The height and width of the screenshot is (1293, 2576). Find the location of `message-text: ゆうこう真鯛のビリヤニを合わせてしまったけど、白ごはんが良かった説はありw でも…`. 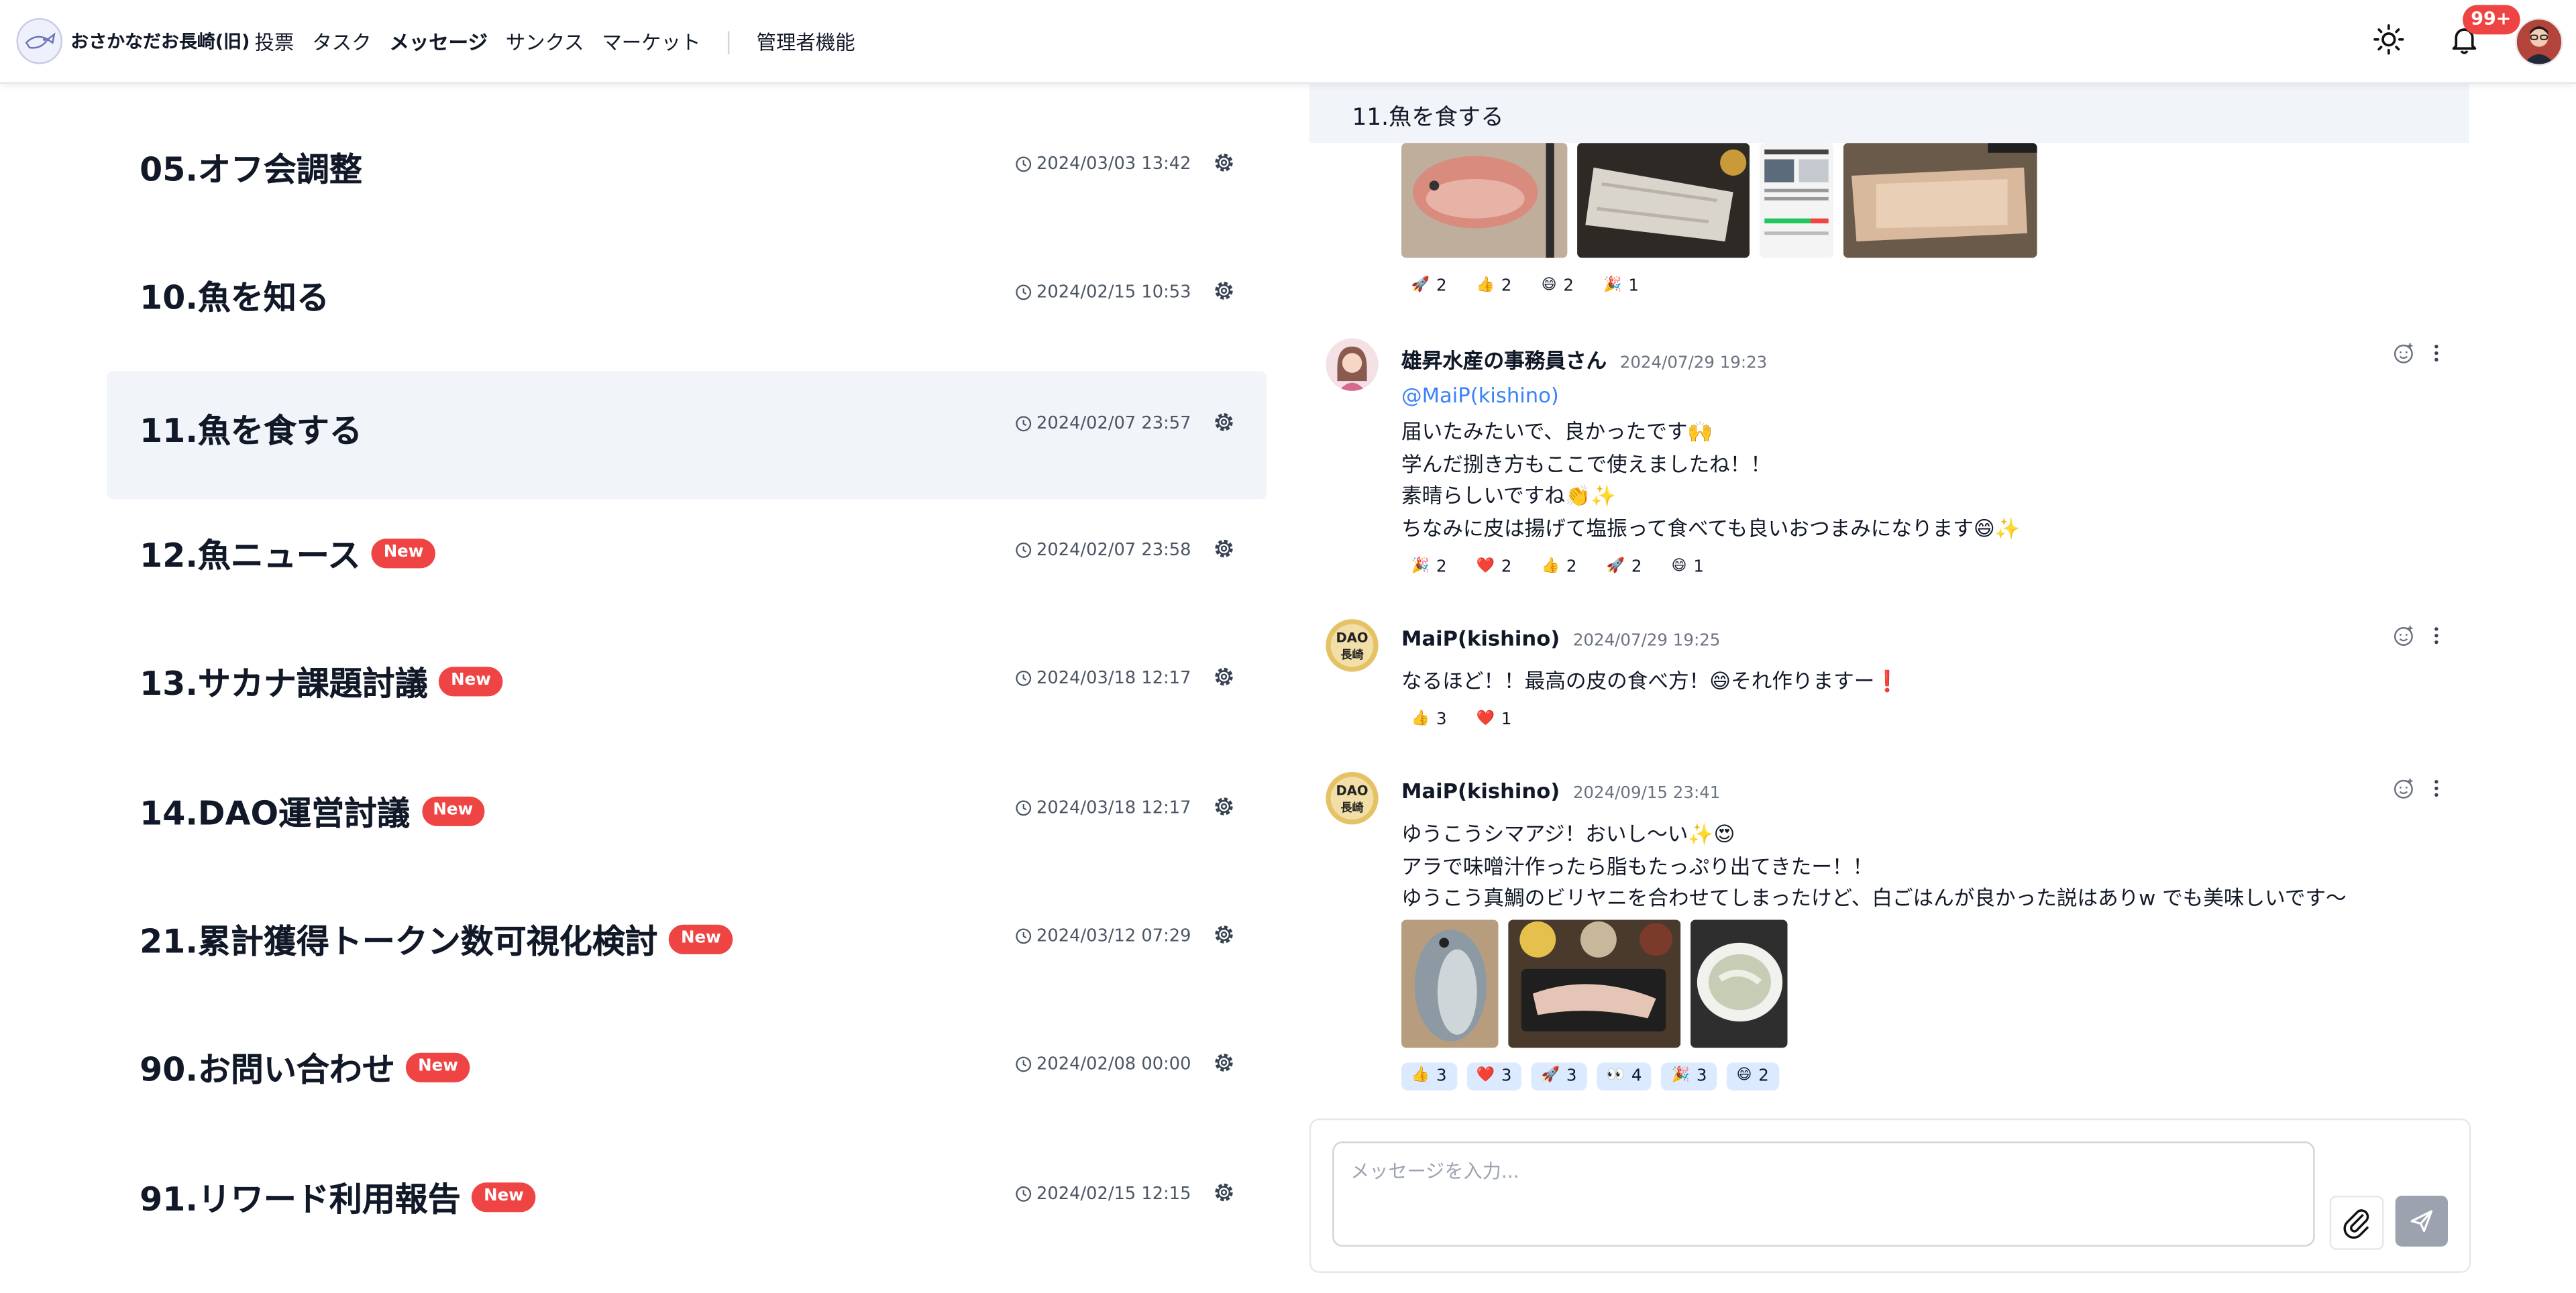

message-text: ゆうこう真鯛のビリヤニを合わせてしまったけど、白ごはんが良かった説はありw でも… is located at coordinates (1874, 897).